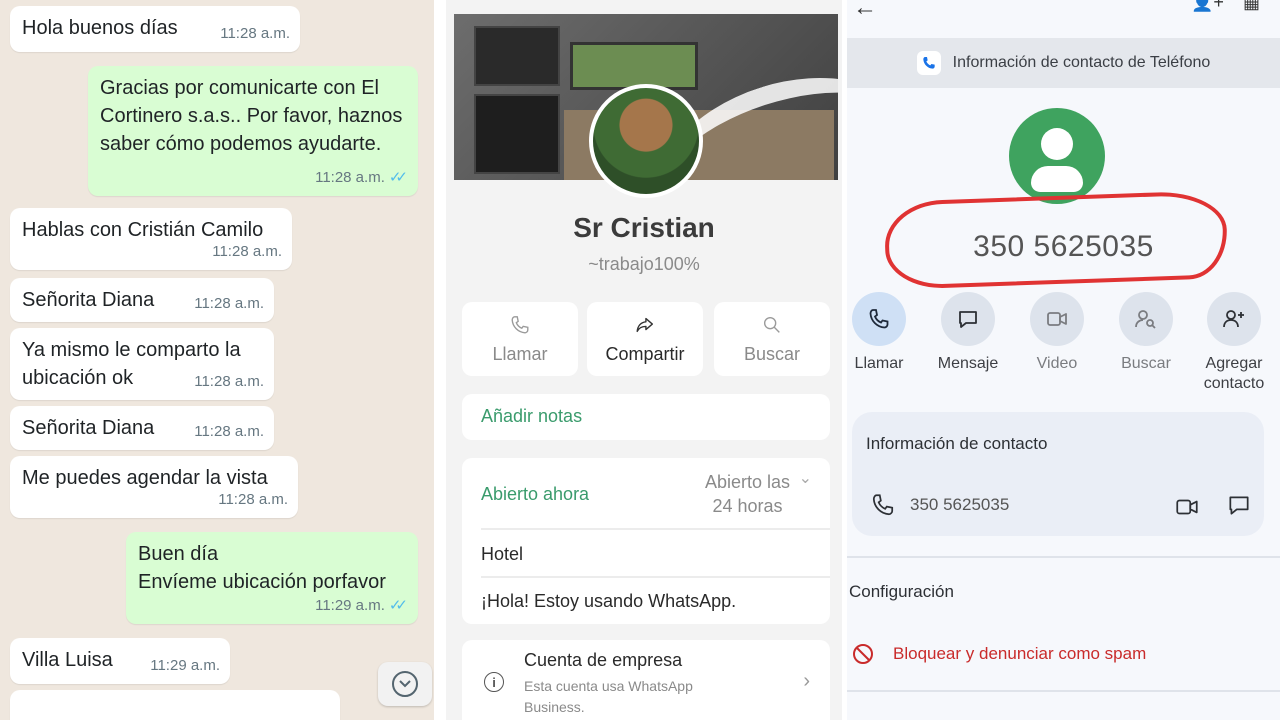  Describe the element at coordinates (1207, 6) in the screenshot. I see `add-person-icon: 👤+` at that location.